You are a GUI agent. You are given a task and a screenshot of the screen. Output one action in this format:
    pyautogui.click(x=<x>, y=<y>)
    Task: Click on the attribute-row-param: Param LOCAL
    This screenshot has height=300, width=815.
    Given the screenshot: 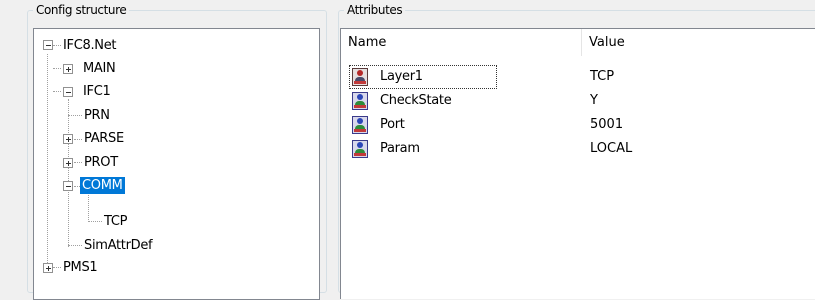 What is the action you would take?
    pyautogui.click(x=578, y=149)
    